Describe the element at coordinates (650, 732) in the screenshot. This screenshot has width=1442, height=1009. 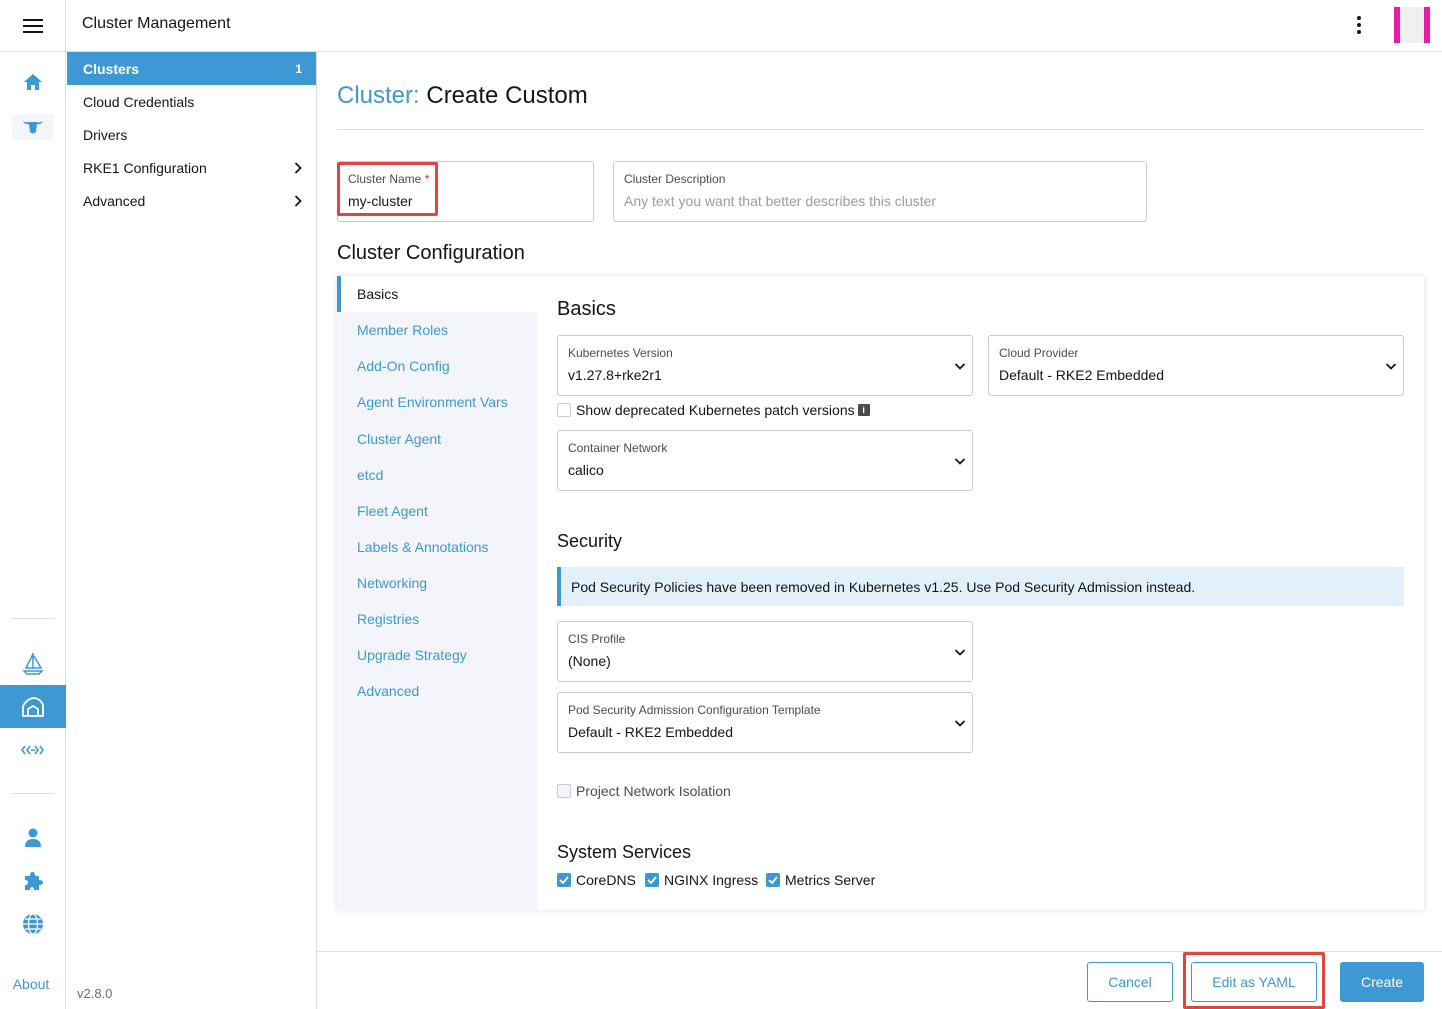
I see `psa-template-value: Default - RKE2 Embedded` at that location.